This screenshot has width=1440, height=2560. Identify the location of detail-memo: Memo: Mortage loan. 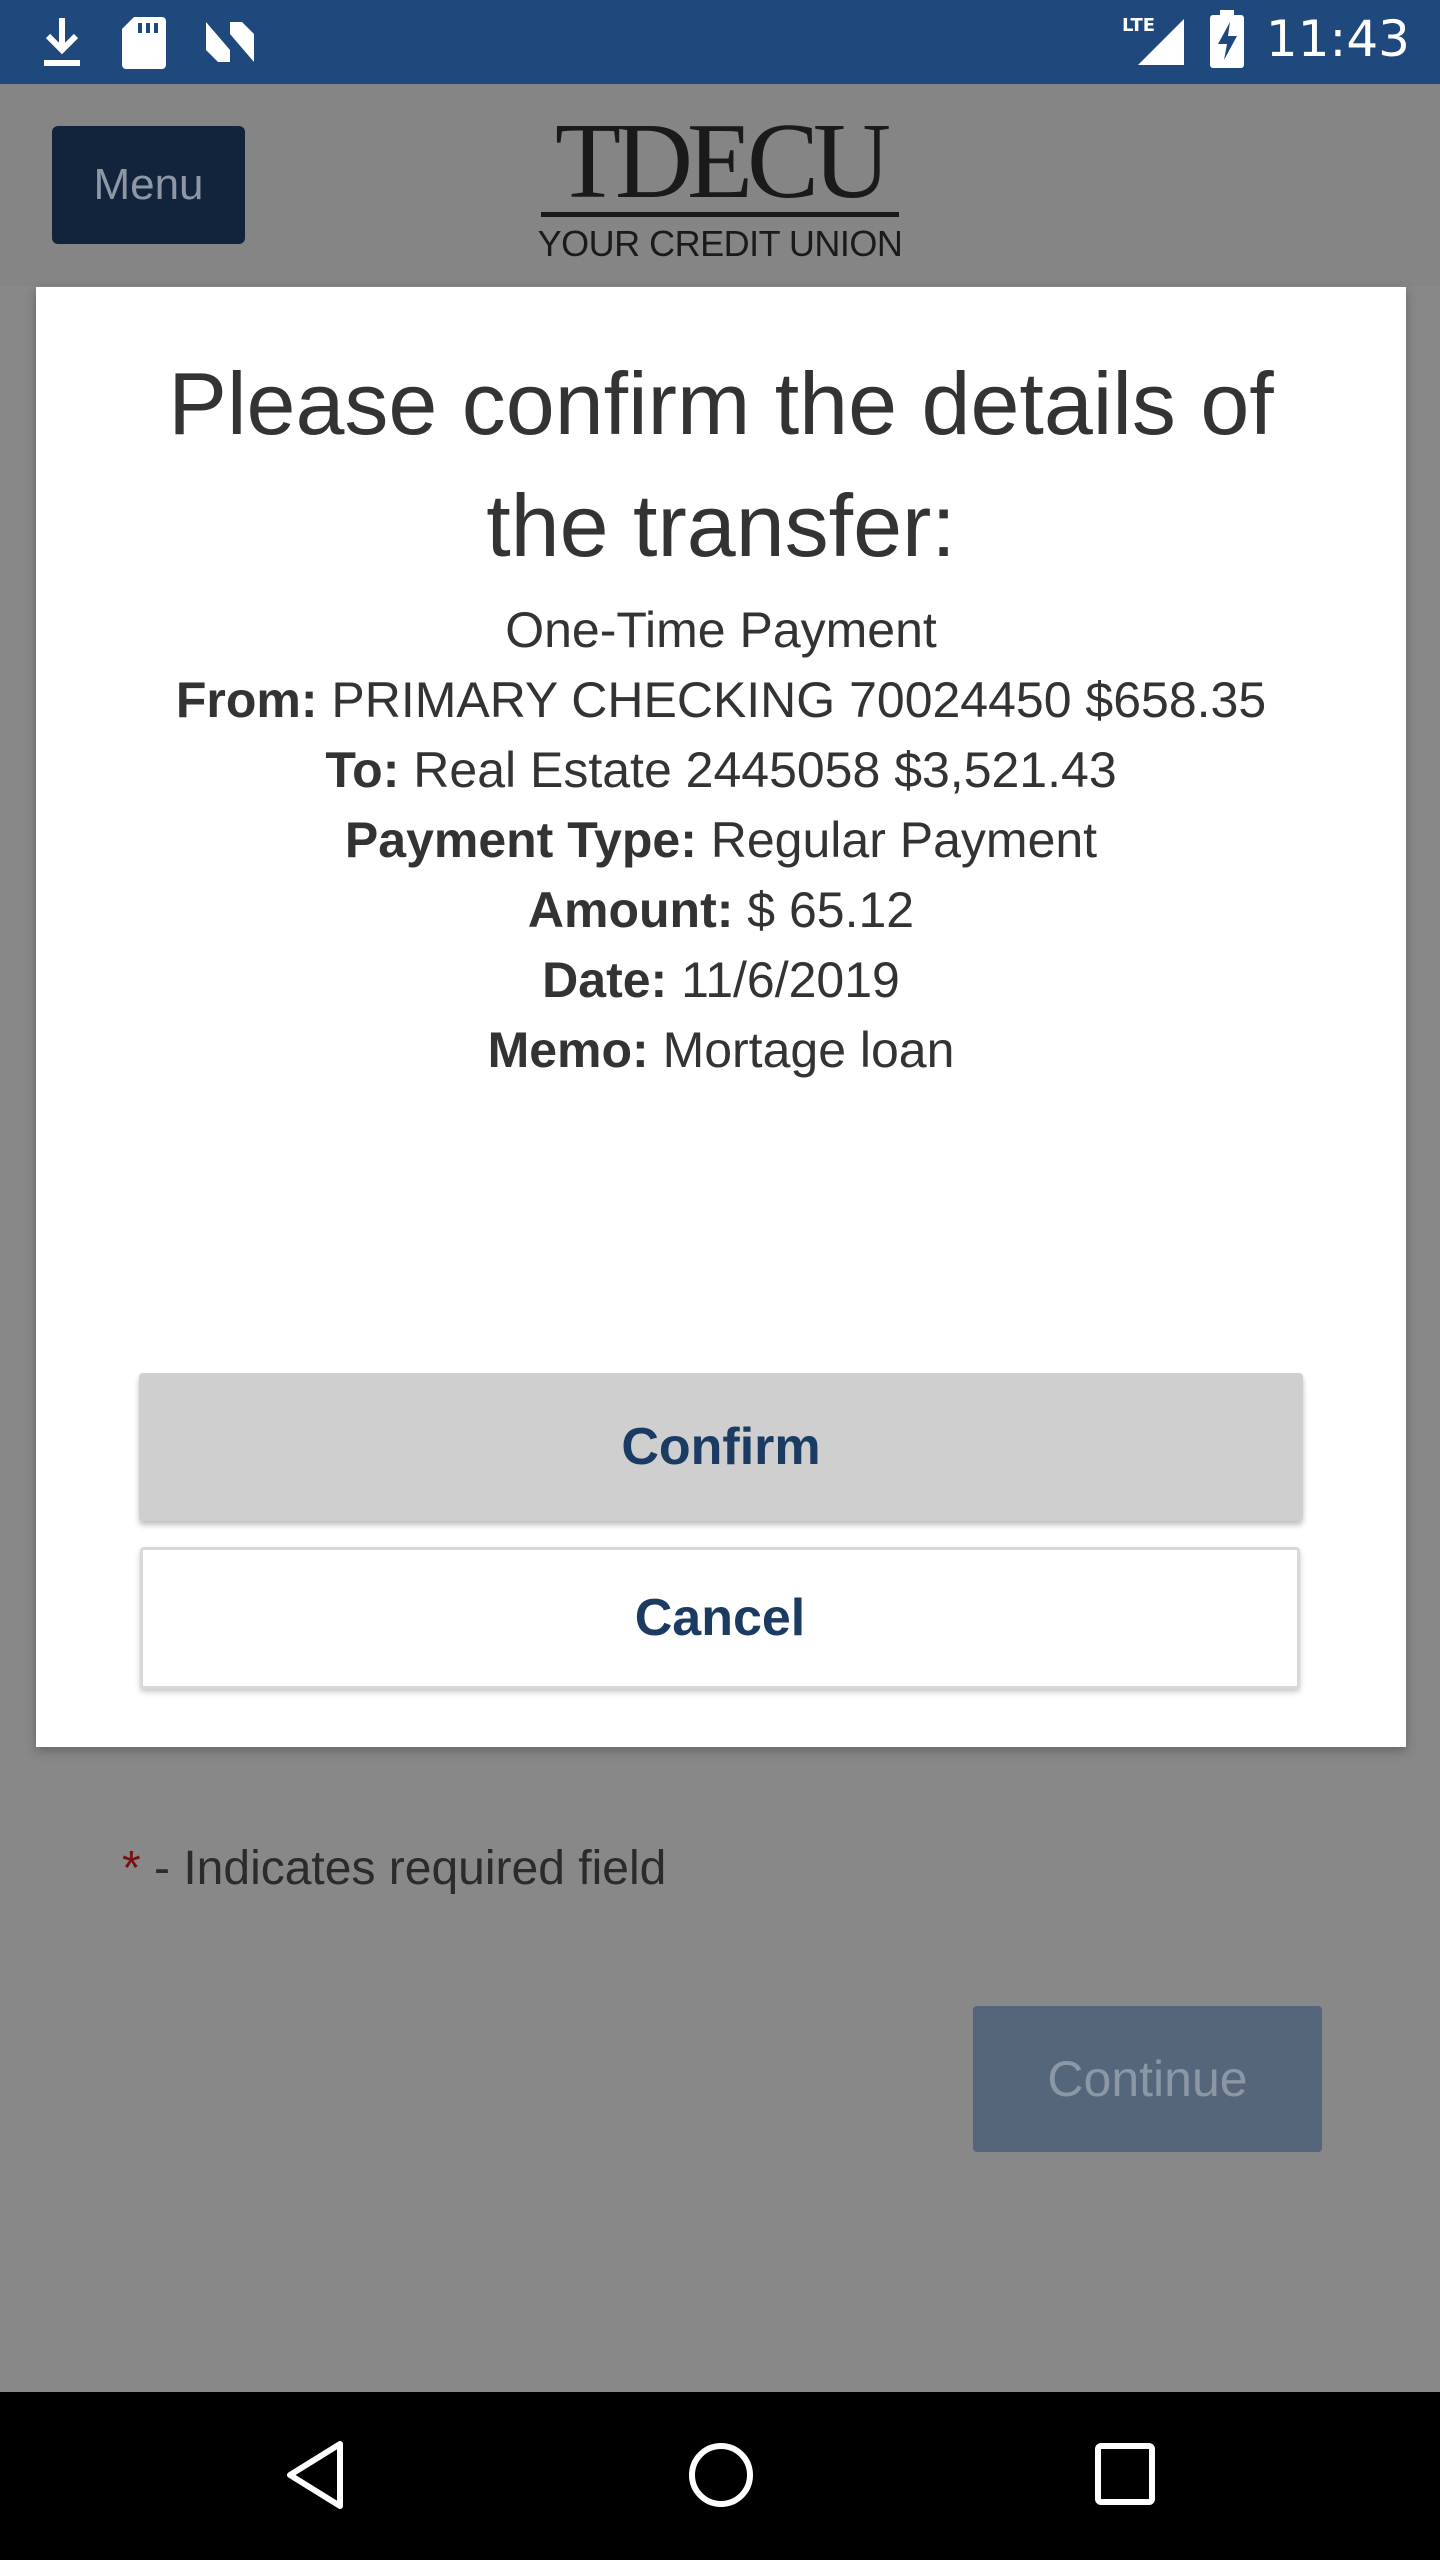
(721, 1050).